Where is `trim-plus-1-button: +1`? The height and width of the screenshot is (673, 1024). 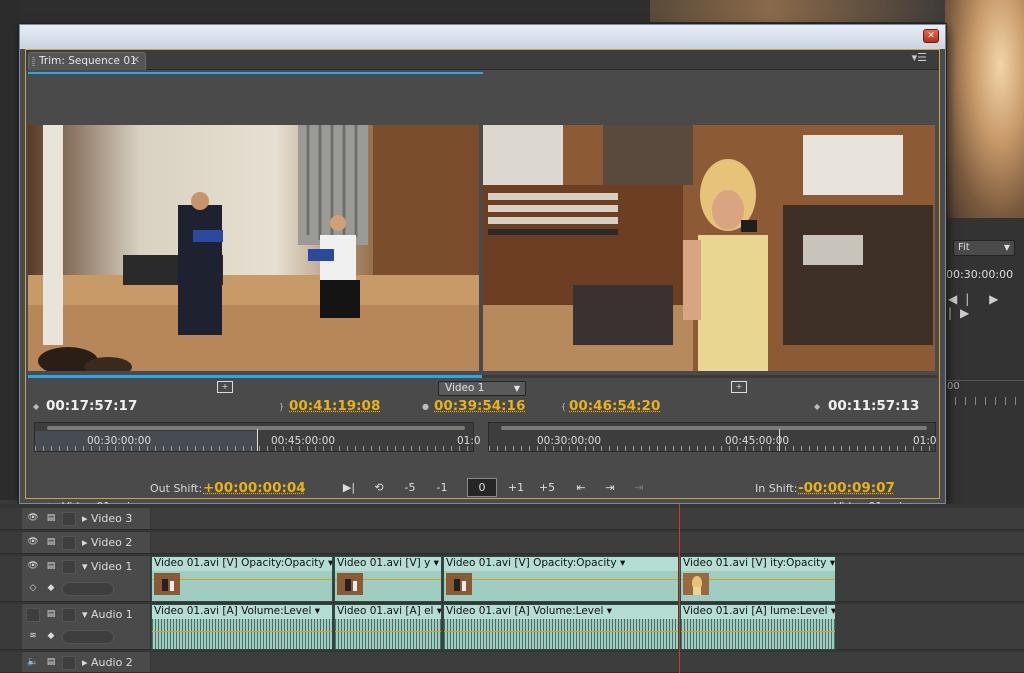
trim-plus-1-button: +1 is located at coordinates (516, 488).